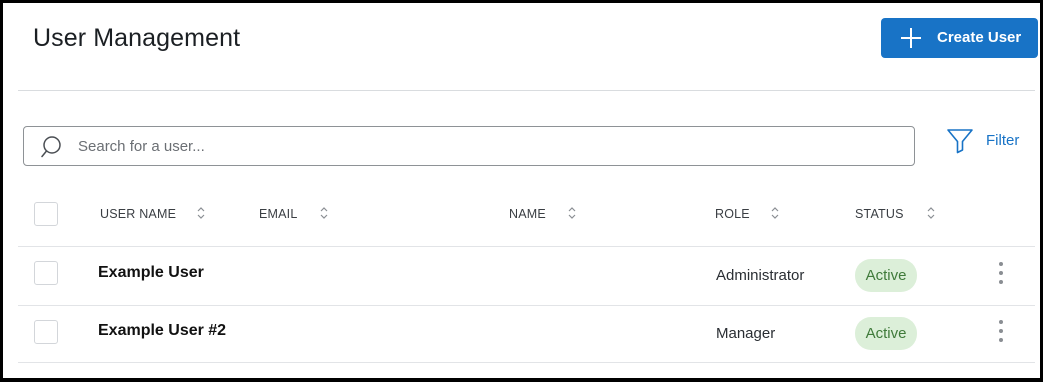 The height and width of the screenshot is (382, 1043). What do you see at coordinates (488, 146) in the screenshot?
I see `search-input` at bounding box center [488, 146].